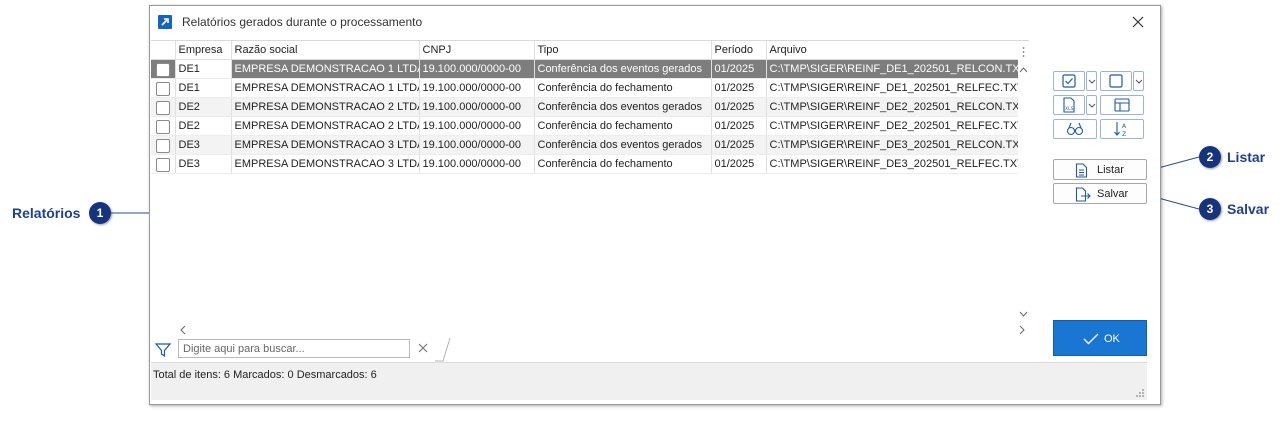 The image size is (1285, 421). Describe the element at coordinates (739, 50) in the screenshot. I see `column-header-periodo: Período` at that location.